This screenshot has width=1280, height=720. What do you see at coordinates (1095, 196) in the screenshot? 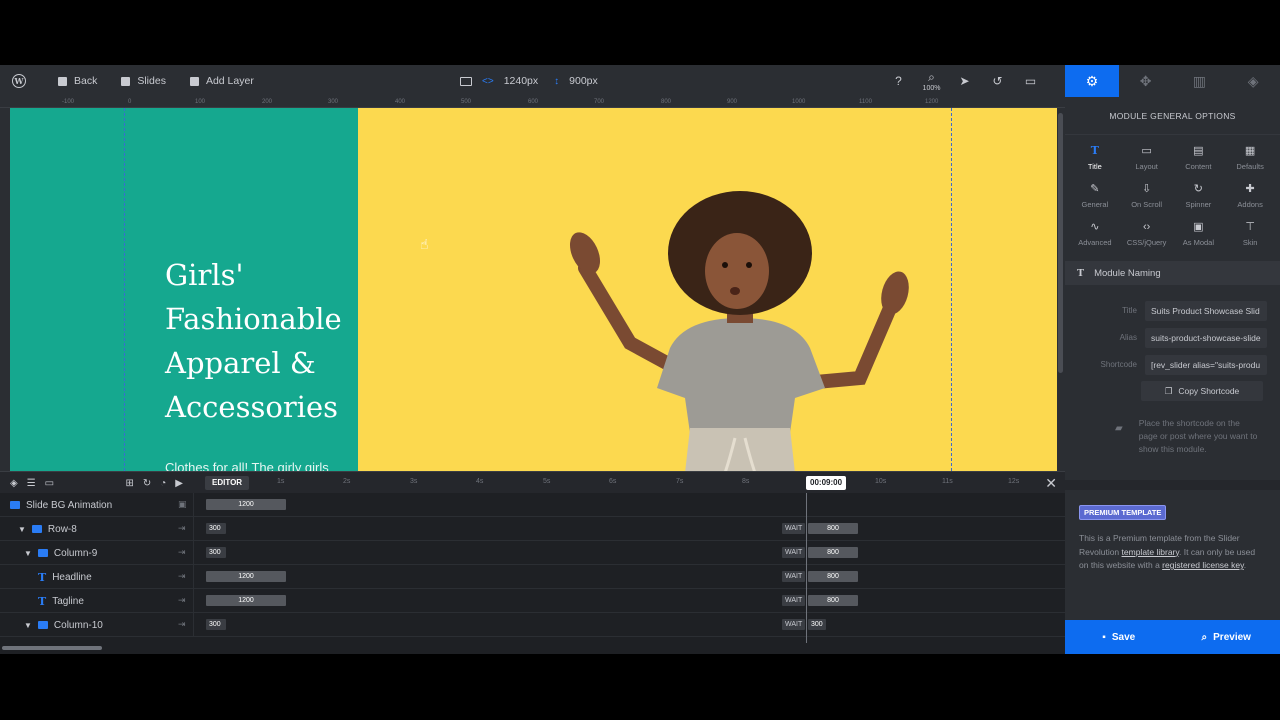
I see `option-general: ✎ General` at bounding box center [1095, 196].